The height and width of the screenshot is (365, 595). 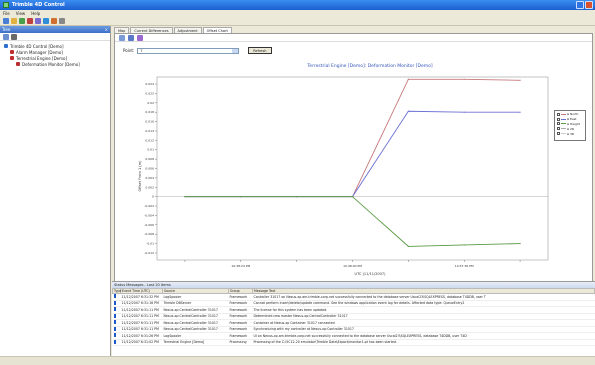 What do you see at coordinates (149, 122) in the screenshot?
I see `y-tick-label: 0.016` at bounding box center [149, 122].